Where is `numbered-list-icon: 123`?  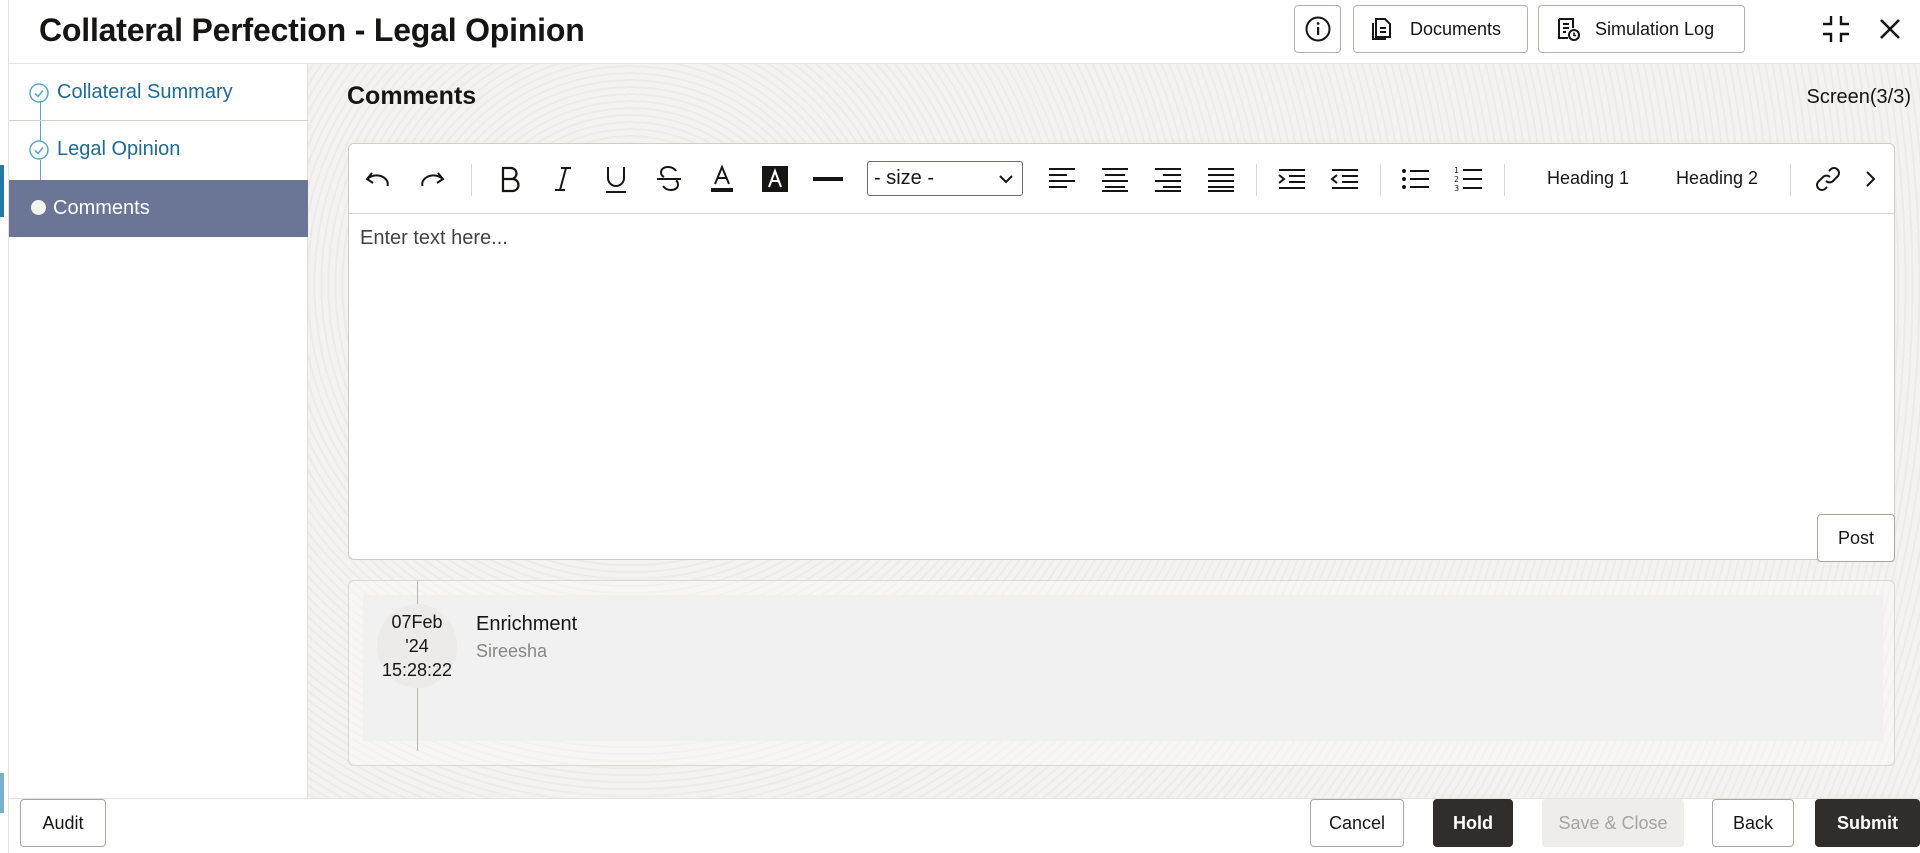
numbered-list-icon: 123 is located at coordinates (1469, 179).